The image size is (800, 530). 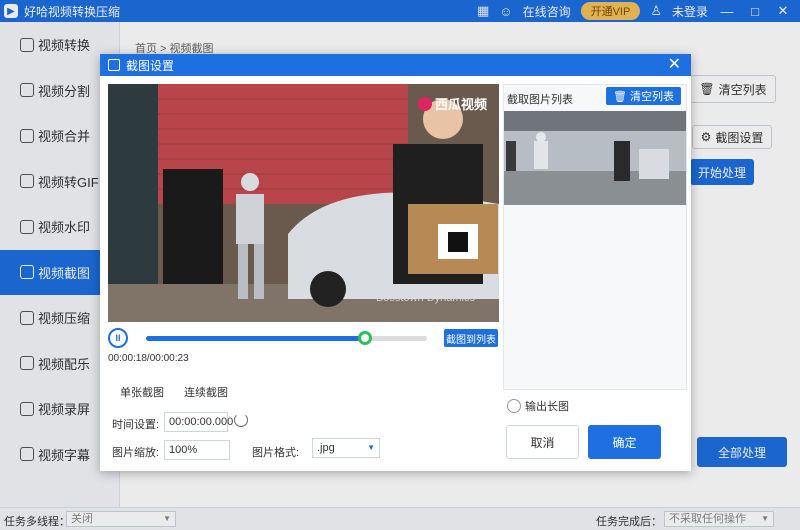 What do you see at coordinates (624, 442) in the screenshot?
I see `confirm-button: 确定` at bounding box center [624, 442].